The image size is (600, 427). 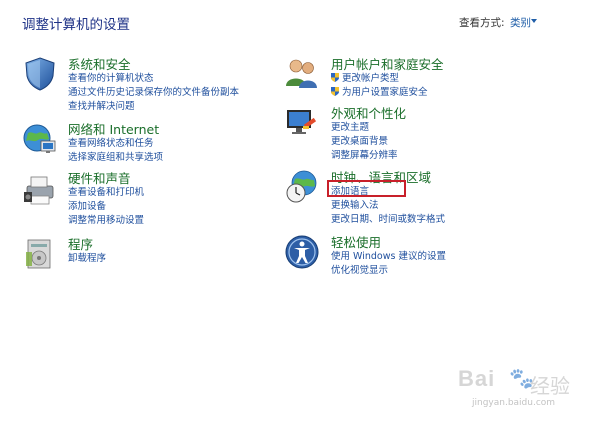 I want to click on highlight-annotation-box, so click(x=366, y=188).